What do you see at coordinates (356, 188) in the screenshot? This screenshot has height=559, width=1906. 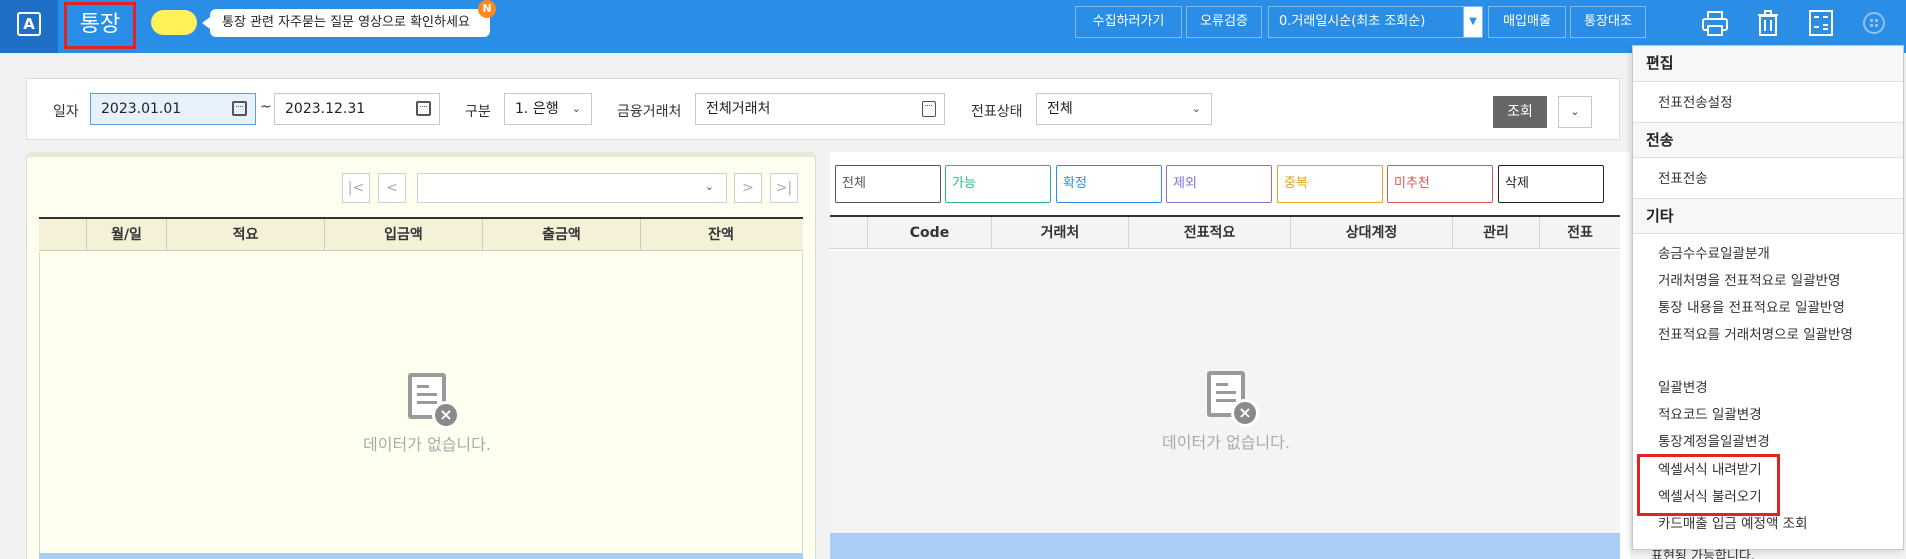 I see `first-page-button: |<` at bounding box center [356, 188].